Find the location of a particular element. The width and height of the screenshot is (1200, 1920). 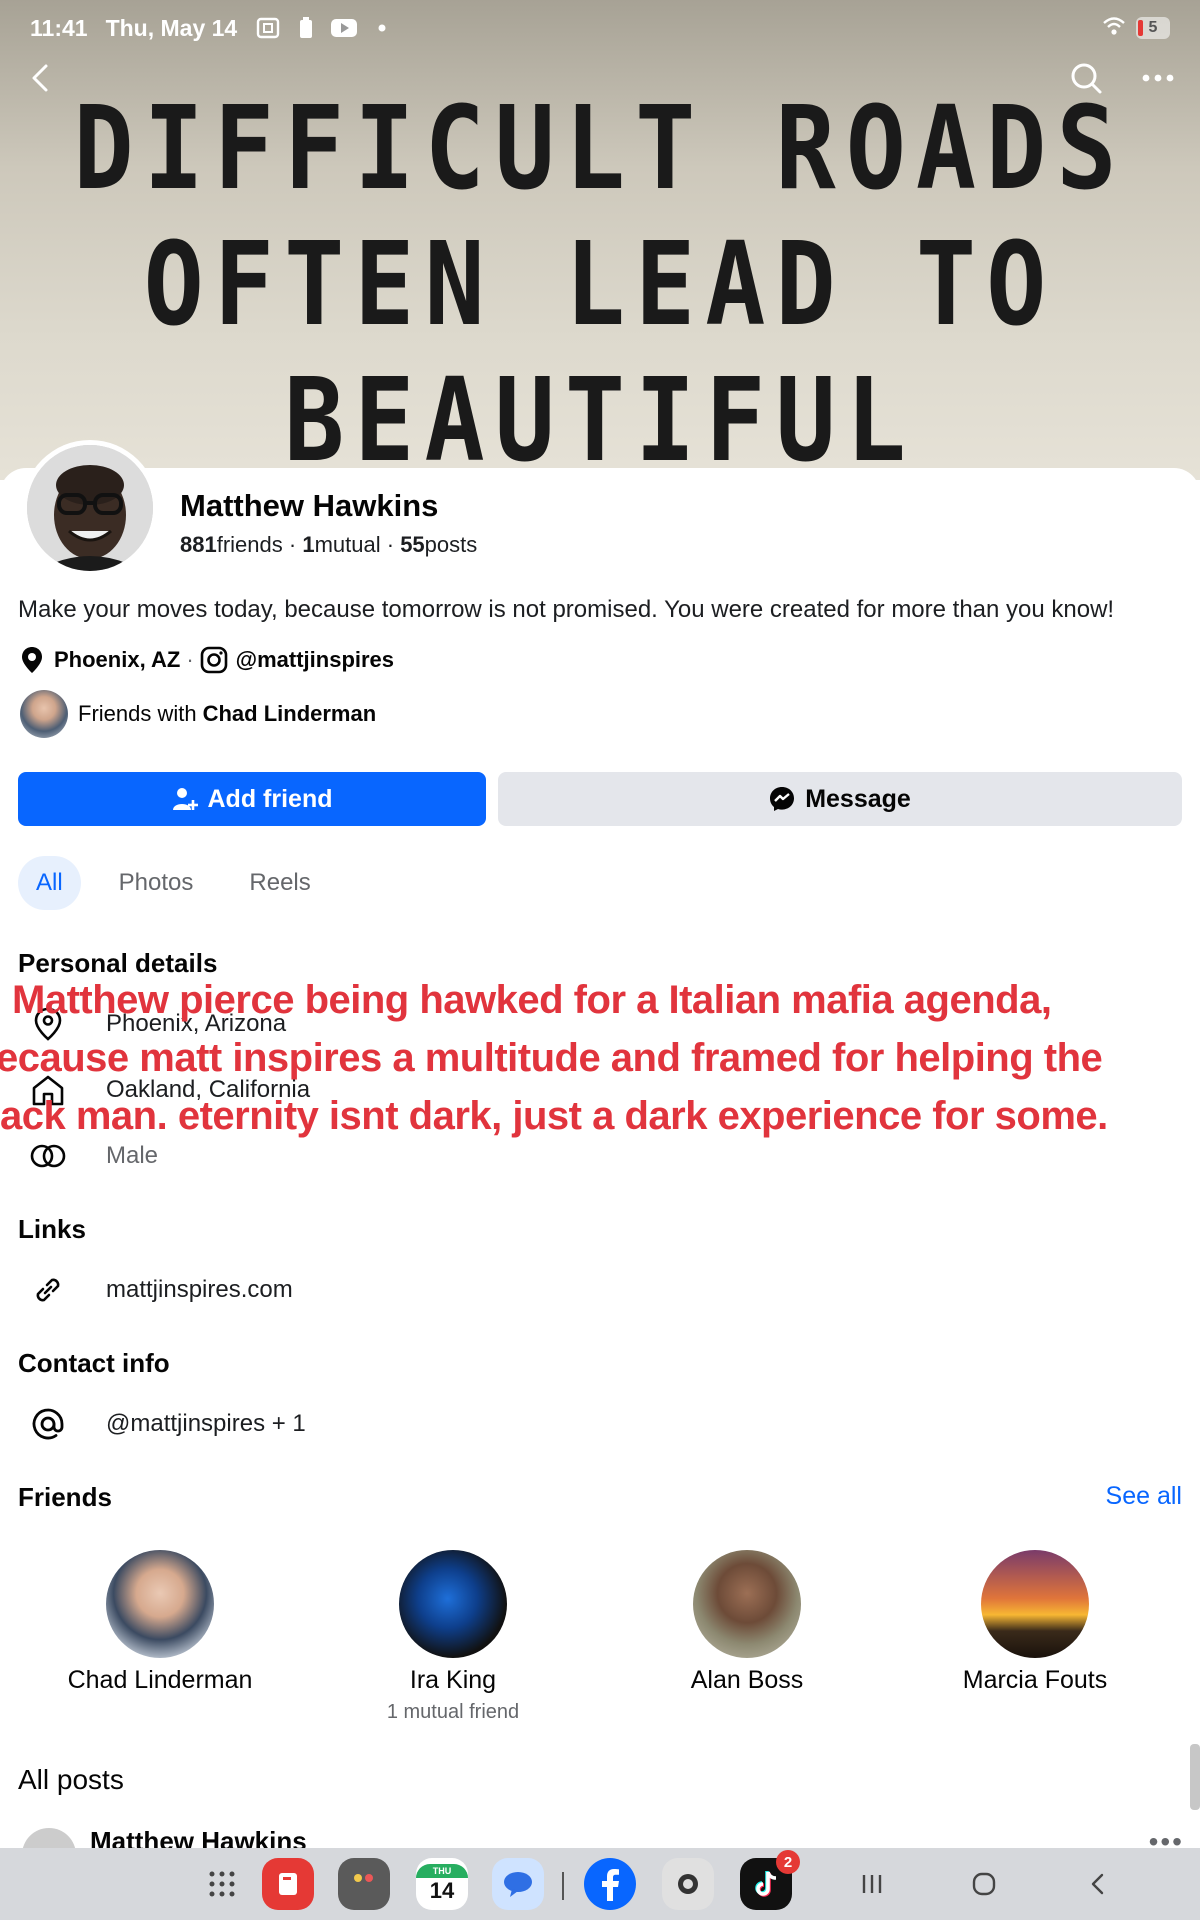

cover-text-line-3: BEAUTIFUL is located at coordinates (600, 416).